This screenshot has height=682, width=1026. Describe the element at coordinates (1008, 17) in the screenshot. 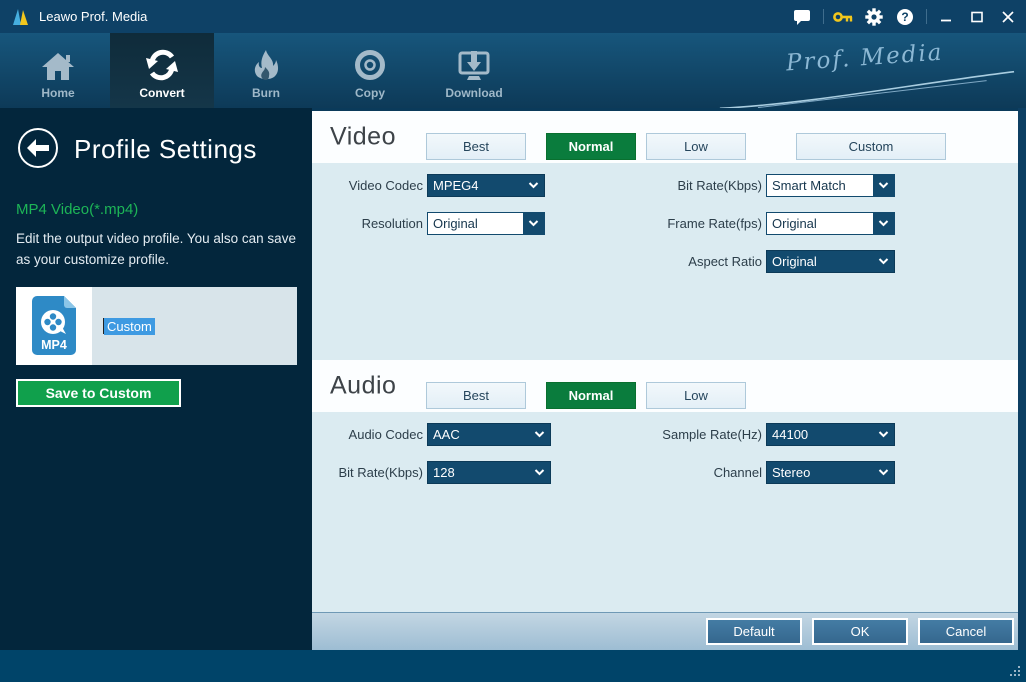

I see `close-button` at that location.